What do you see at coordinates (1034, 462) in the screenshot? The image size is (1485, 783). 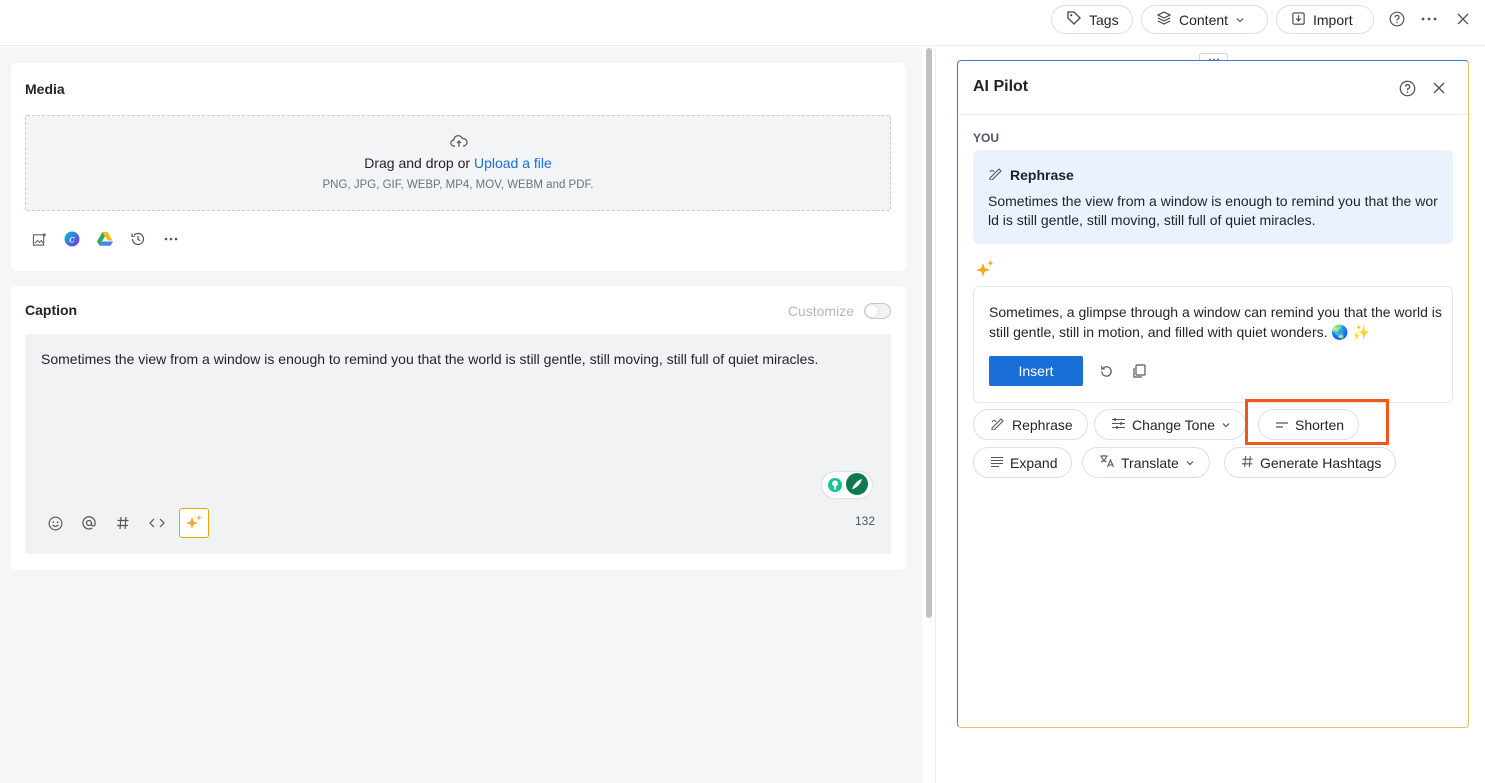 I see `expand-label: Expand` at bounding box center [1034, 462].